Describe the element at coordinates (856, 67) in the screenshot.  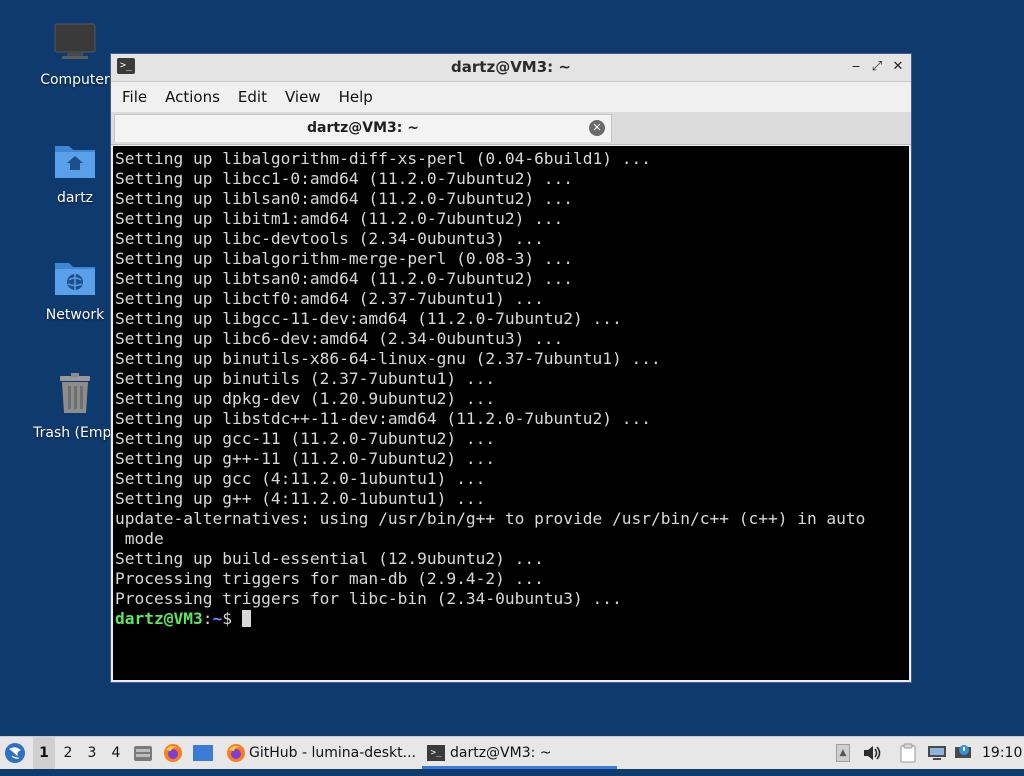
I see `minimize-button: ‒` at that location.